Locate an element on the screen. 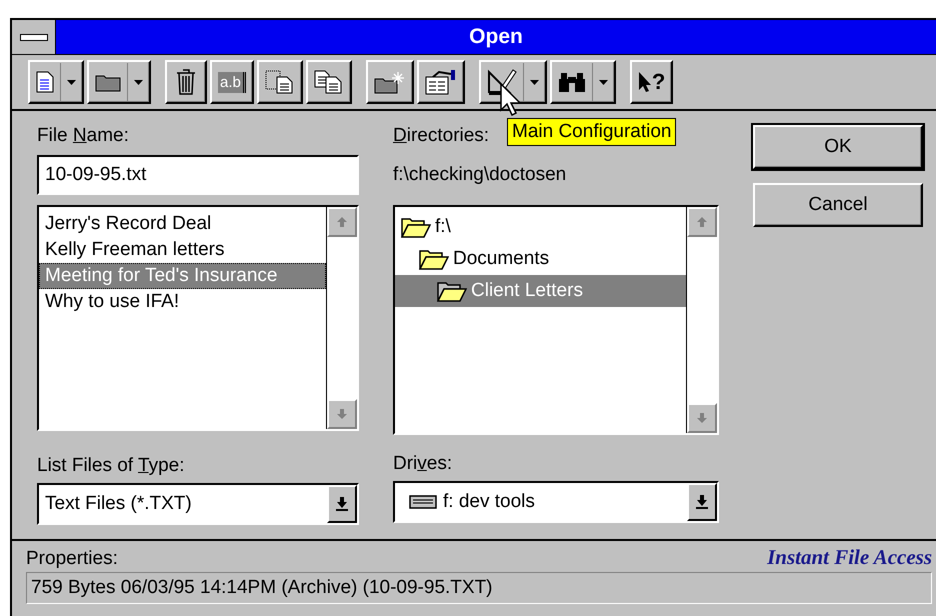 The width and height of the screenshot is (936, 616). copy-icon is located at coordinates (329, 82).